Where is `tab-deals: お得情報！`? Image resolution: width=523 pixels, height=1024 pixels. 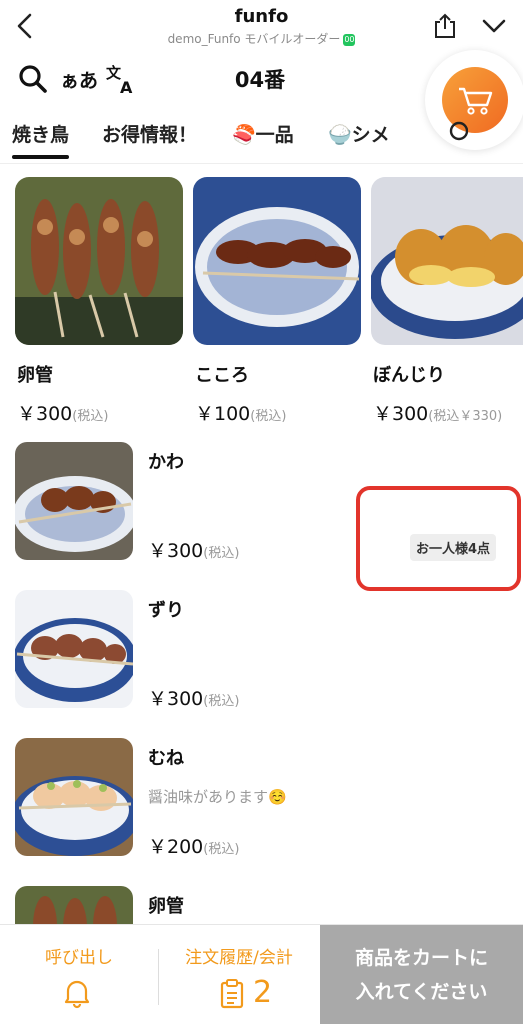
tab-deals: お得情報！ is located at coordinates (149, 133).